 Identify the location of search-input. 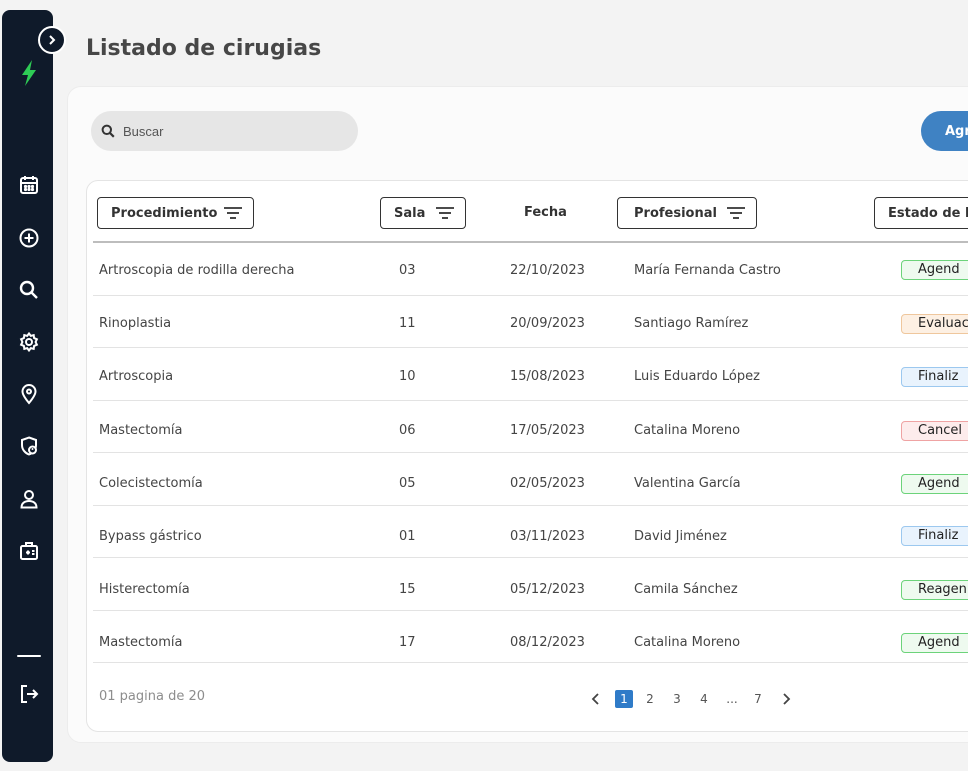
(223, 131).